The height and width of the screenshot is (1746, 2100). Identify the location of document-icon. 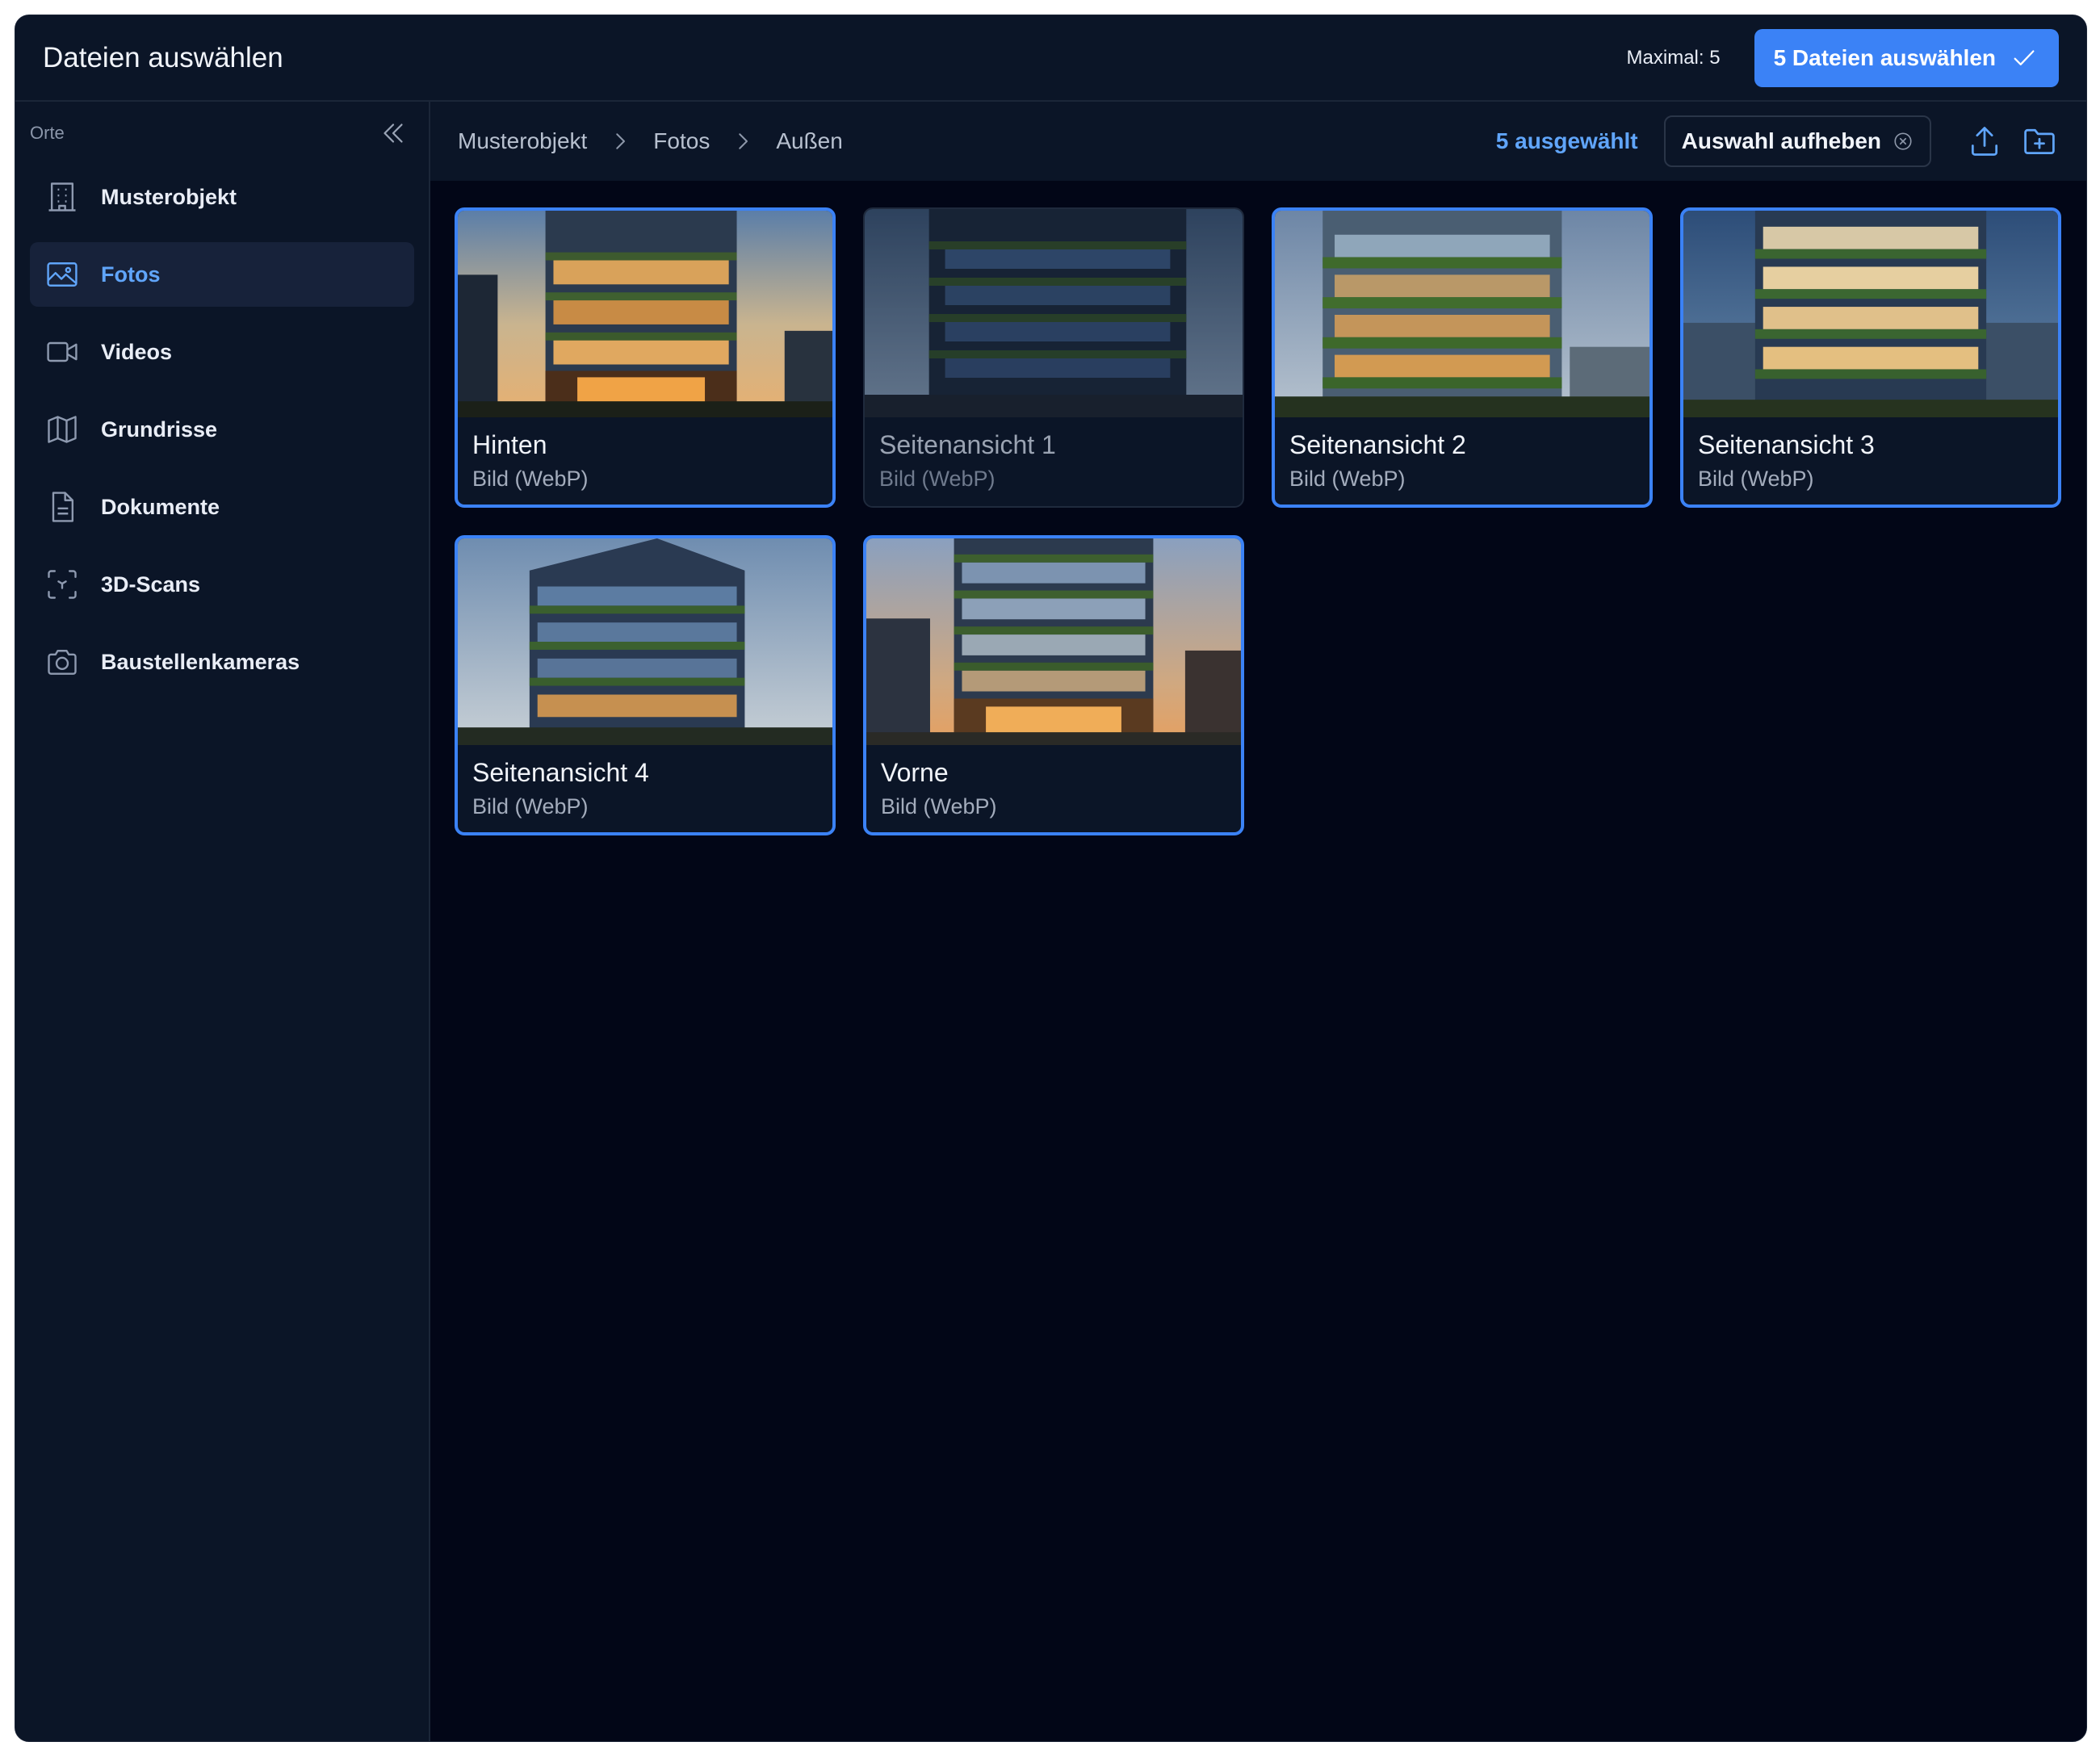
(63, 507).